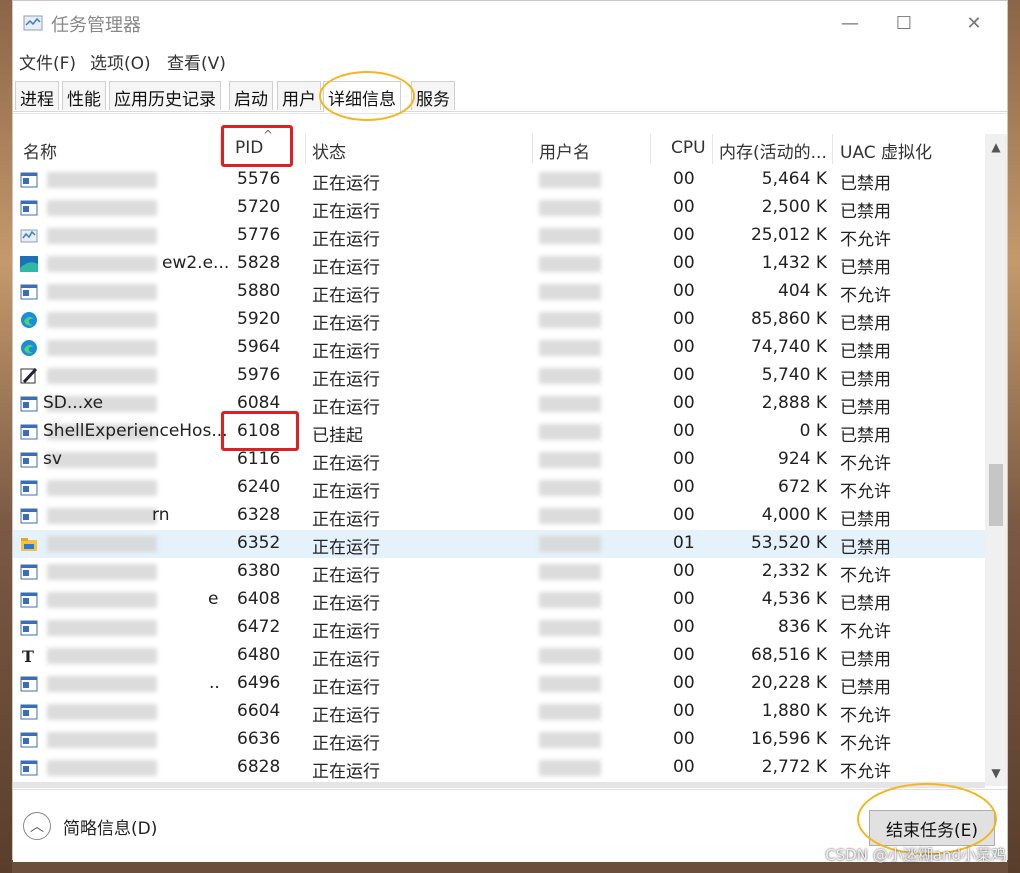 The height and width of the screenshot is (873, 1020). I want to click on process-memory: 924 K, so click(802, 459).